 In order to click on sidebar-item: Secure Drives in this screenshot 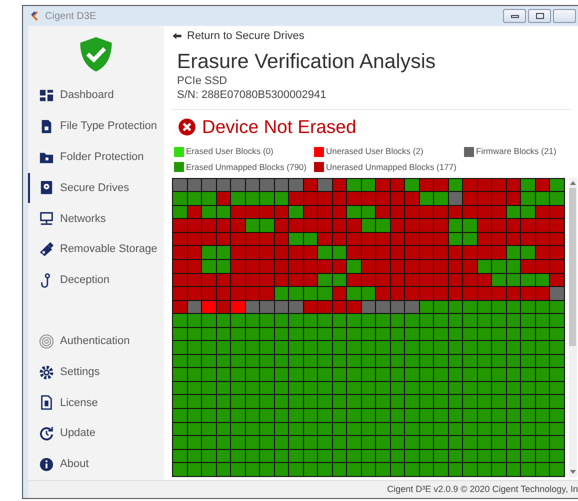, I will do `click(96, 188)`.